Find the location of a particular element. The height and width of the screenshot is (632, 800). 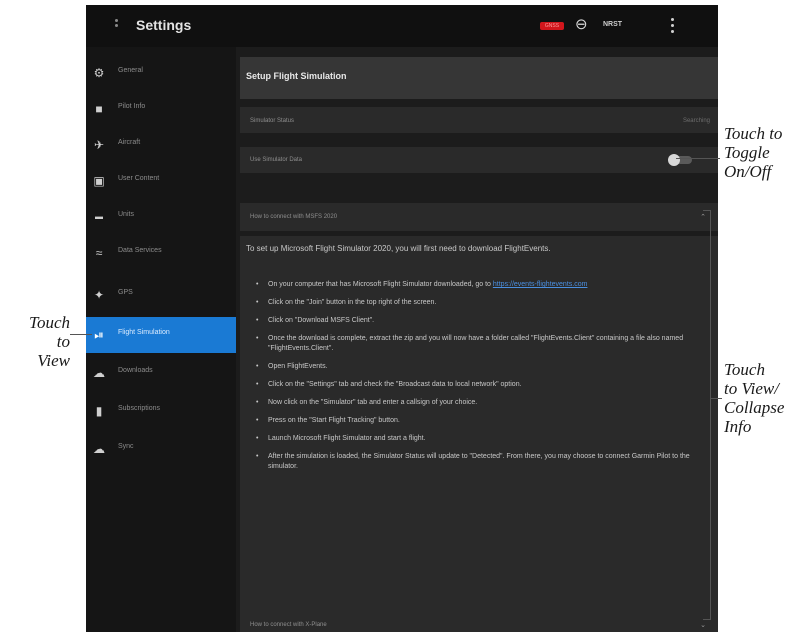

person-icon: ■ is located at coordinates (99, 109).